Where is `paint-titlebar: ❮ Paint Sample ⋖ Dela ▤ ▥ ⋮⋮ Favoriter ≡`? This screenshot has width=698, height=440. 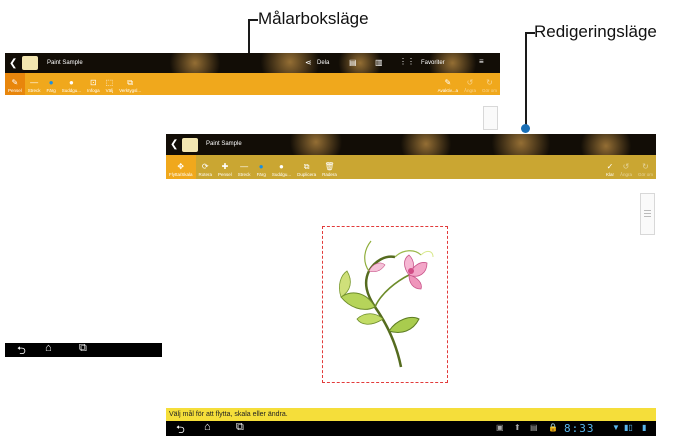
paint-titlebar: ❮ Paint Sample ⋖ Dela ▤ ▥ ⋮⋮ Favoriter ≡ is located at coordinates (252, 63).